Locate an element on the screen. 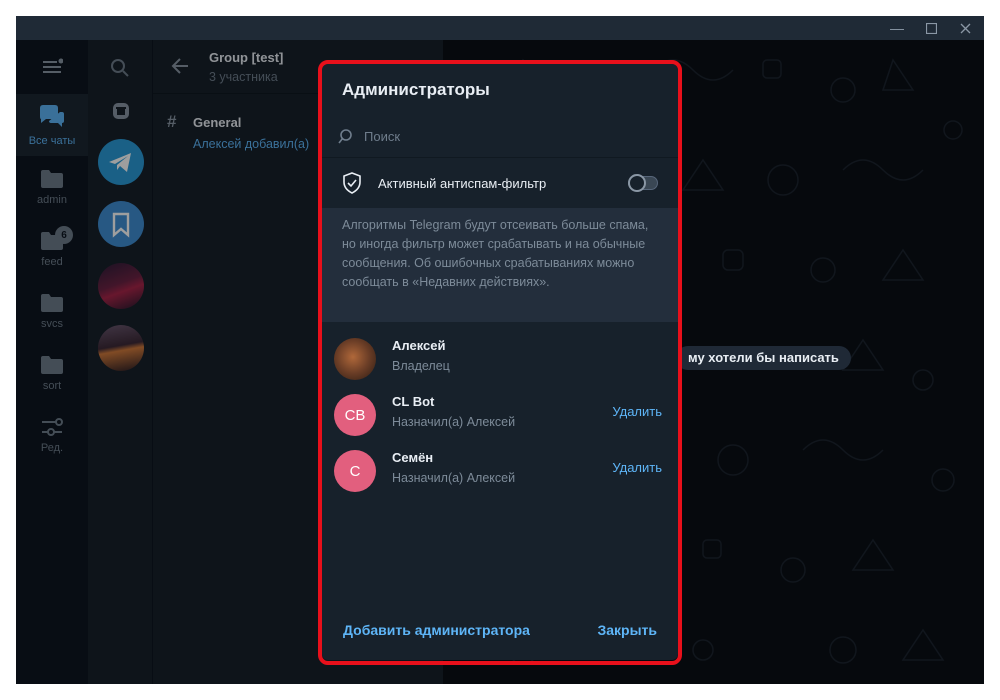 The width and height of the screenshot is (1000, 700). admin-name: Алексей is located at coordinates (419, 345).